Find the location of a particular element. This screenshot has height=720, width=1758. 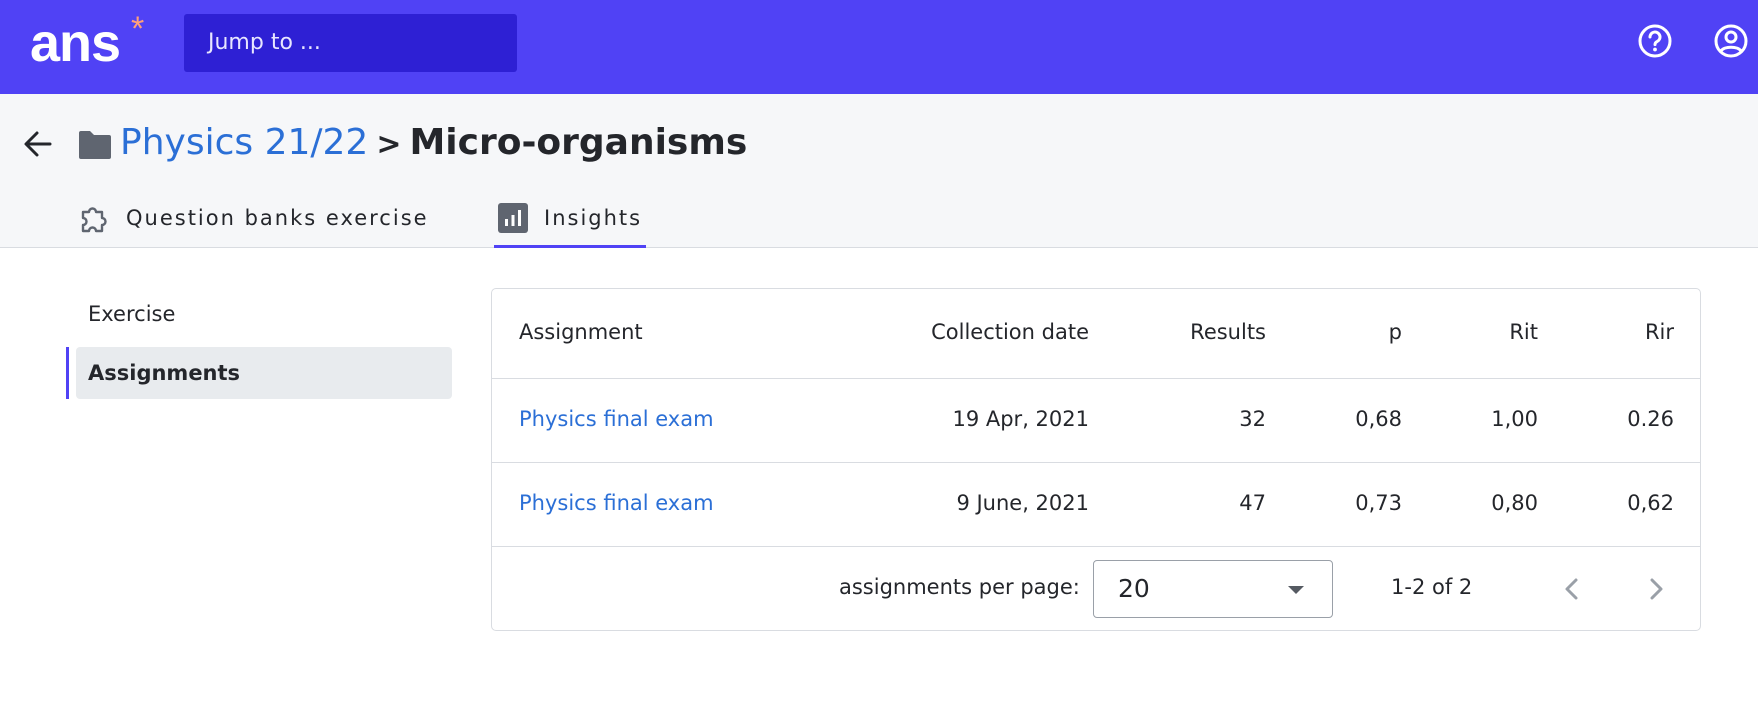

sidebar-item-assignments: Assignments is located at coordinates (264, 373).